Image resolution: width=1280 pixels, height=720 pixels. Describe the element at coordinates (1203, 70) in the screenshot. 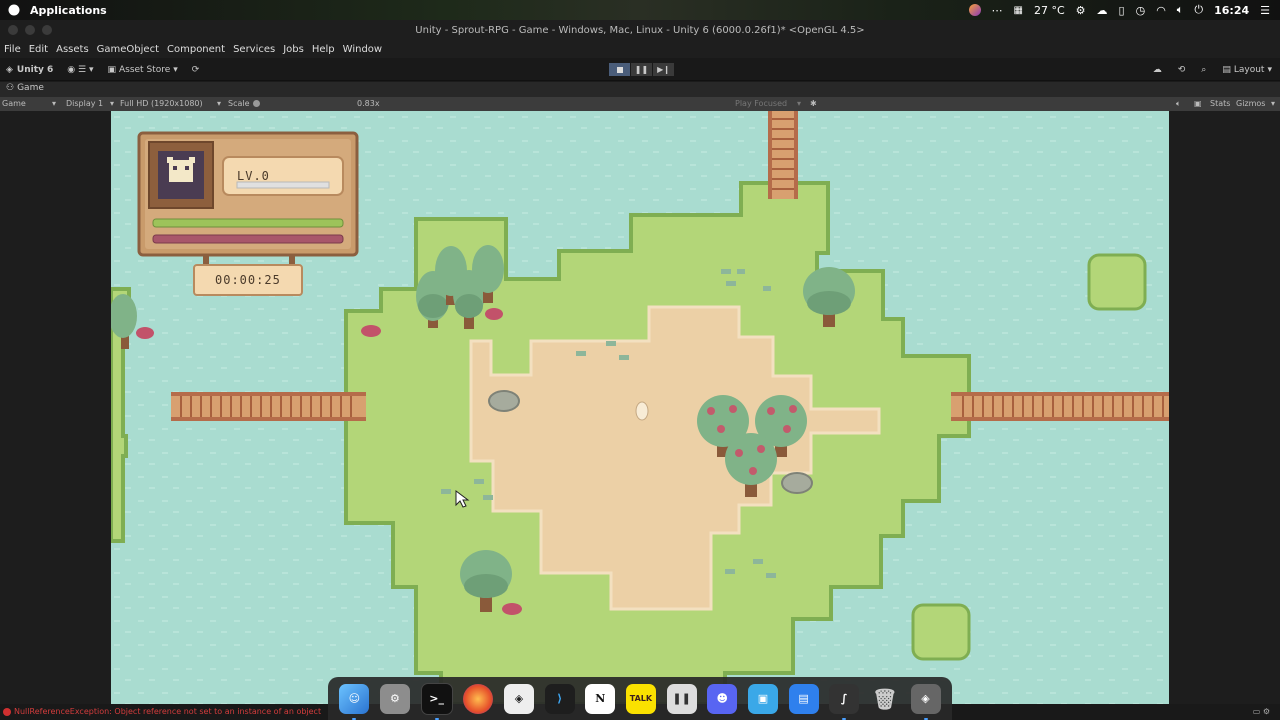

I see `search-icon: ⌕` at that location.